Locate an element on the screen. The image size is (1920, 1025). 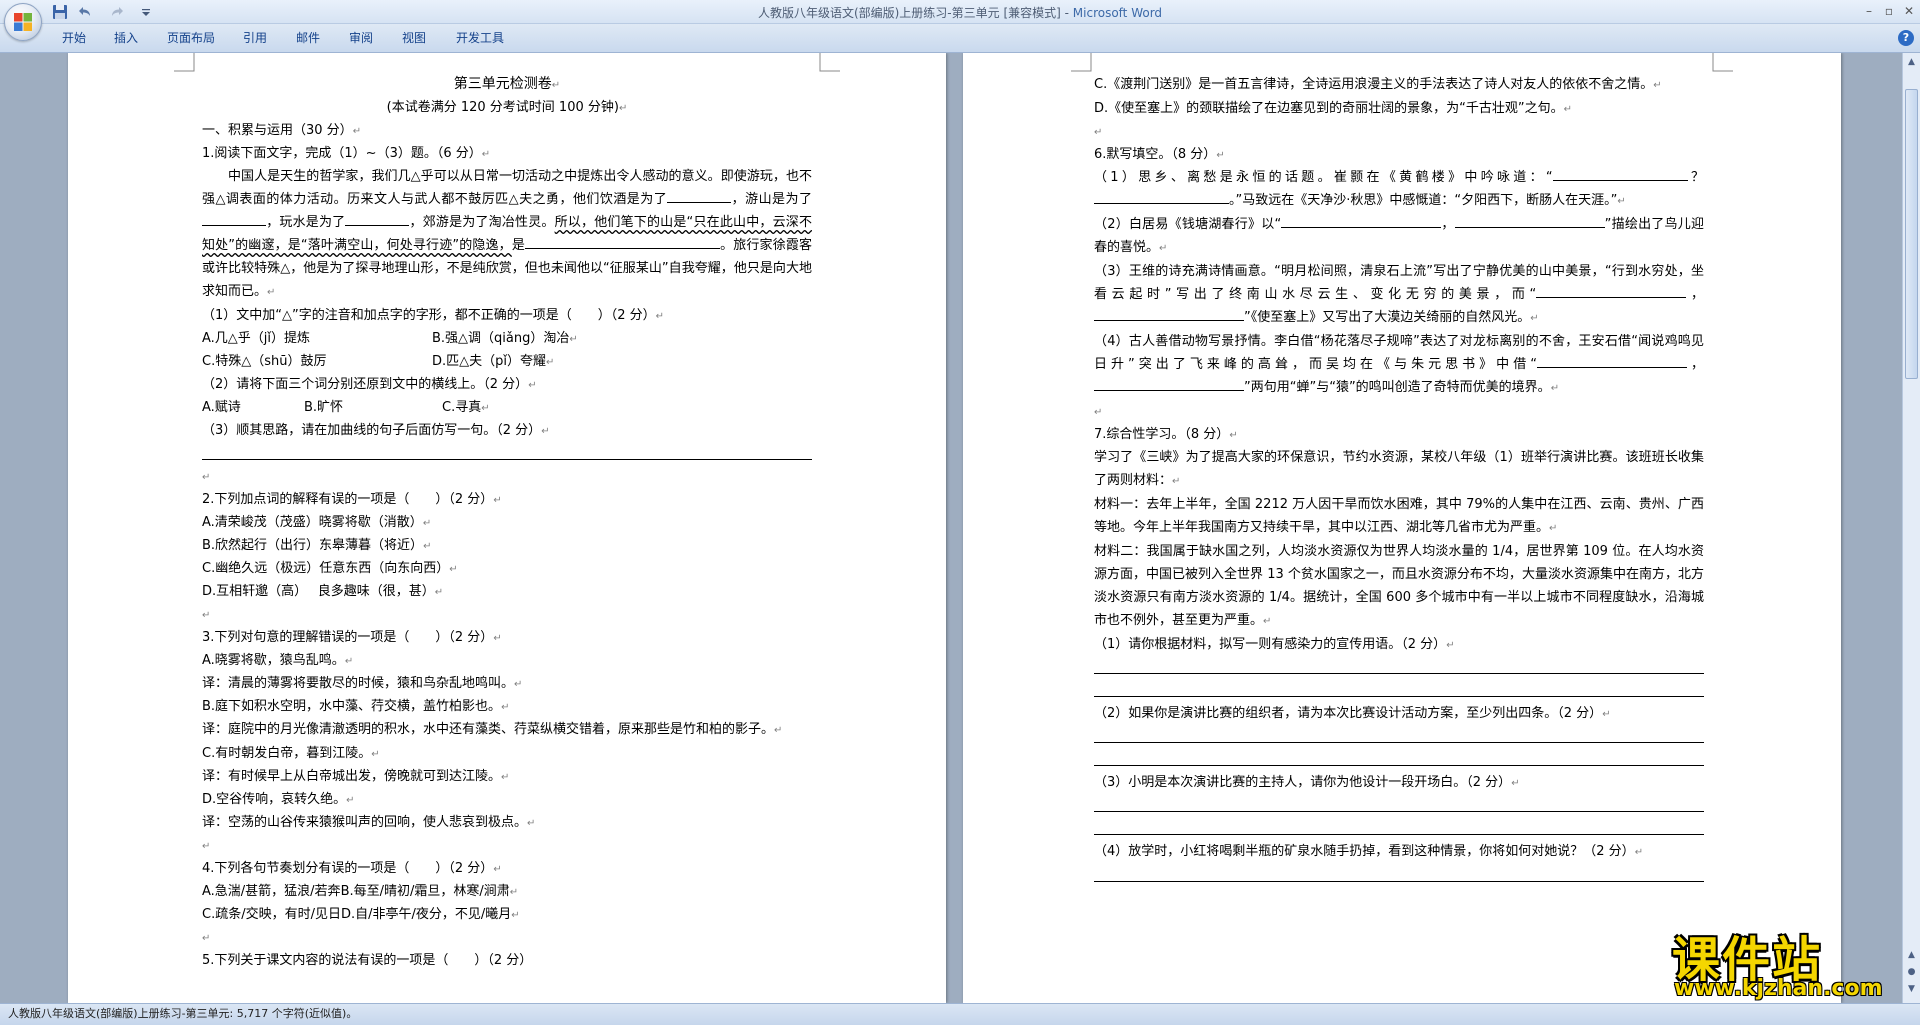
qat-customize-icon is located at coordinates (146, 12).